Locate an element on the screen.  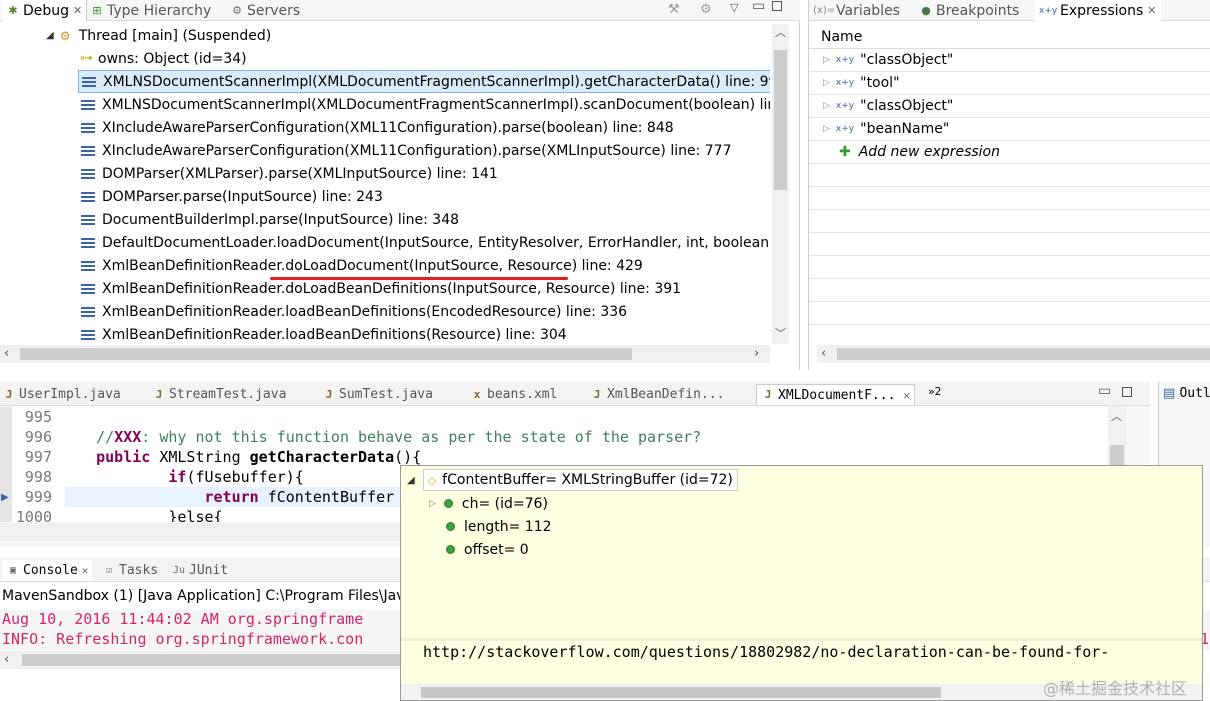
editor-tab: J SumTest.java is located at coordinates (377, 394).